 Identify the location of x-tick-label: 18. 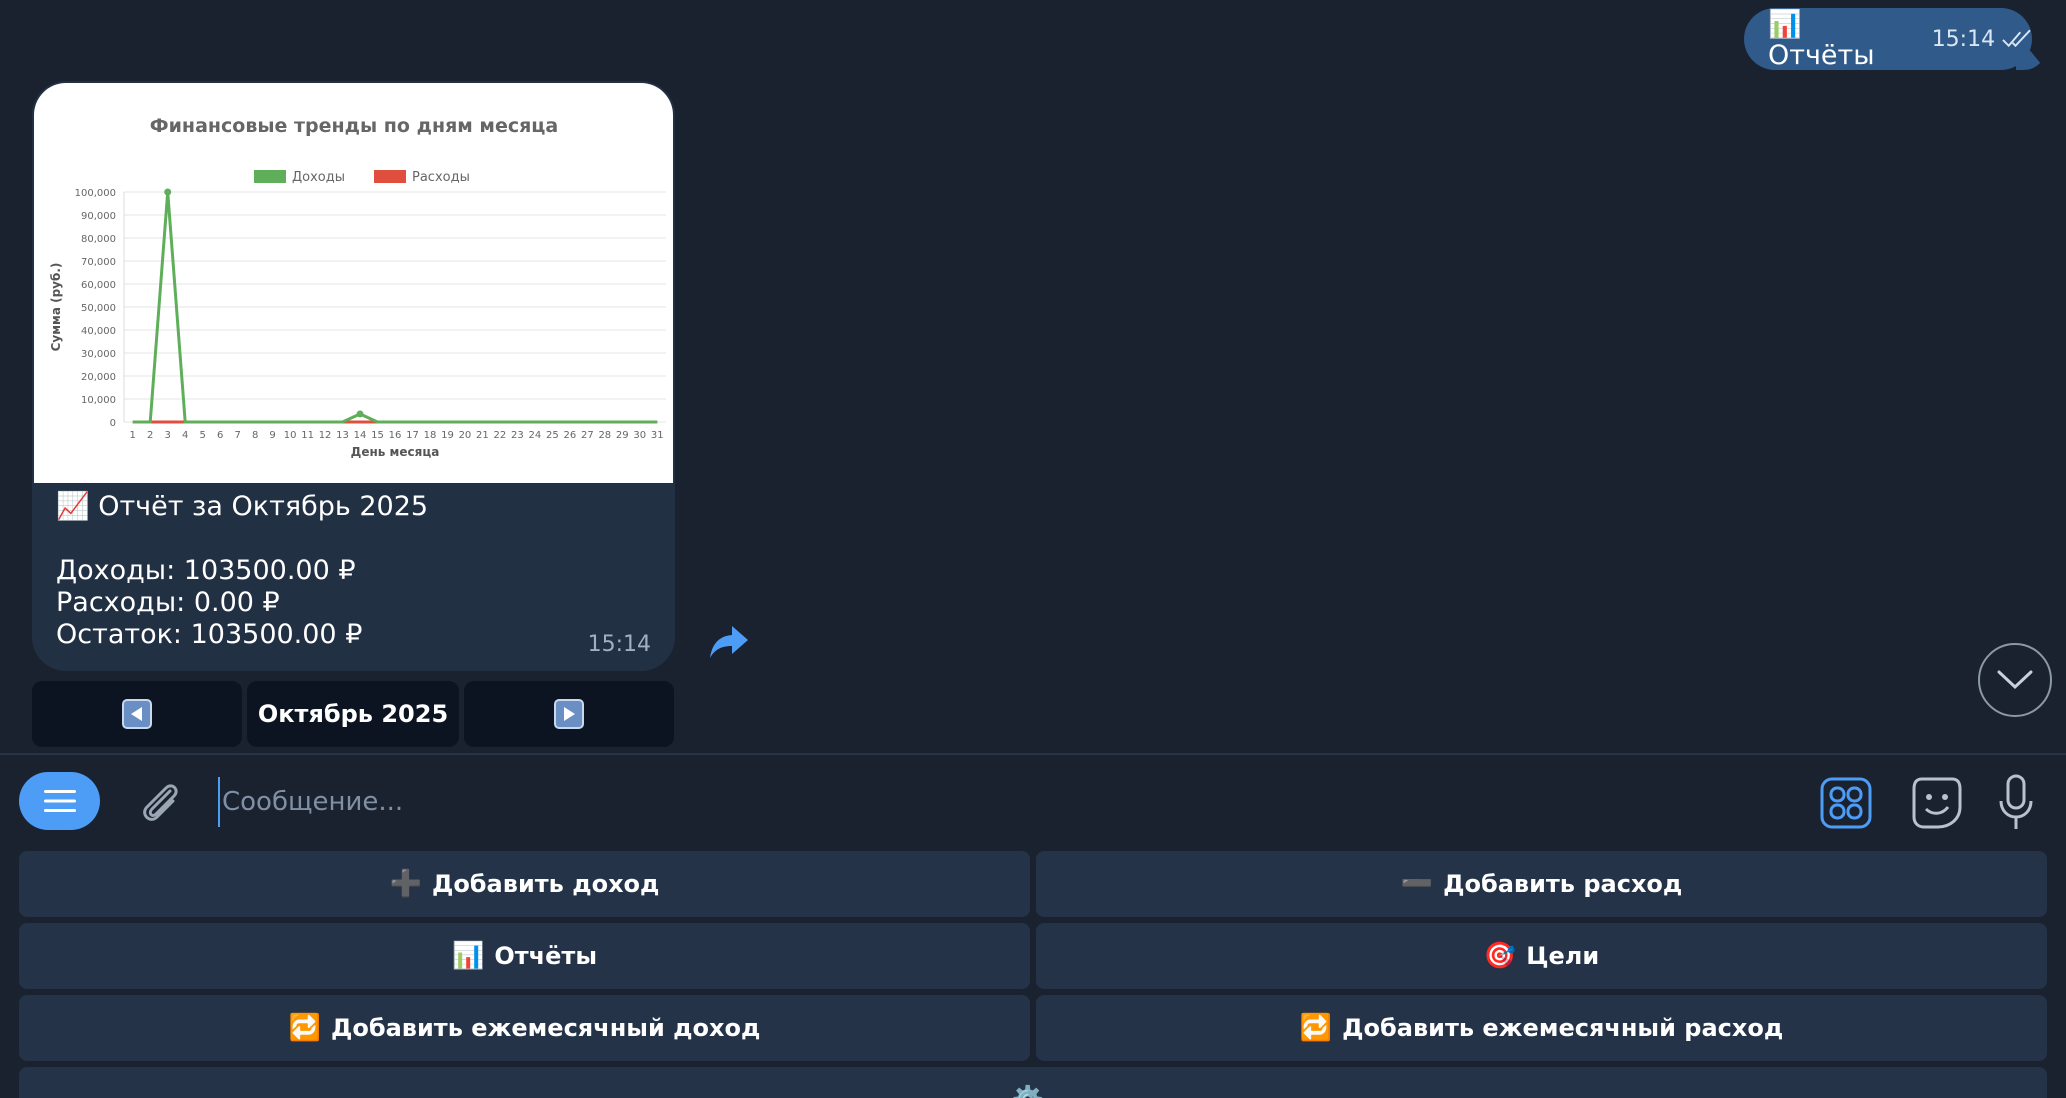
(430, 435).